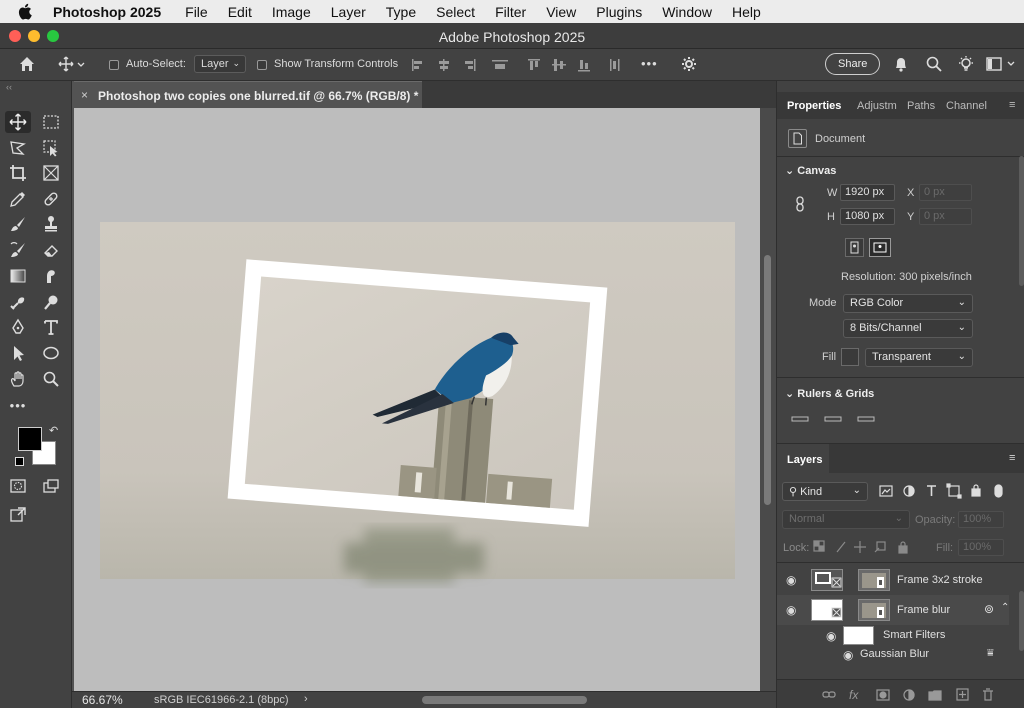  What do you see at coordinates (863, 549) in the screenshot?
I see `lock-icons` at bounding box center [863, 549].